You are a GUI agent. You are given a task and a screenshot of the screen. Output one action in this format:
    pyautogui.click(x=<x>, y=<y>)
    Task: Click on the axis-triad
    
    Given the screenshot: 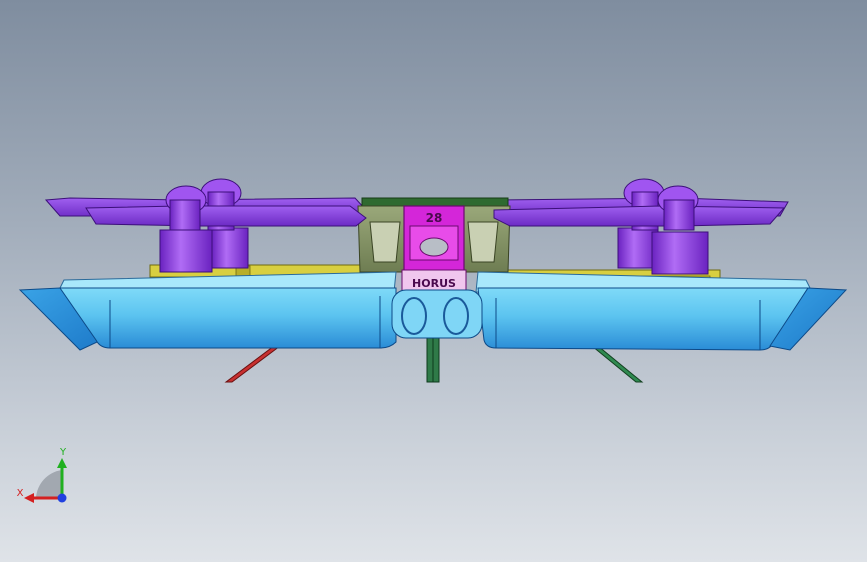 What is the action you would take?
    pyautogui.click(x=45, y=480)
    